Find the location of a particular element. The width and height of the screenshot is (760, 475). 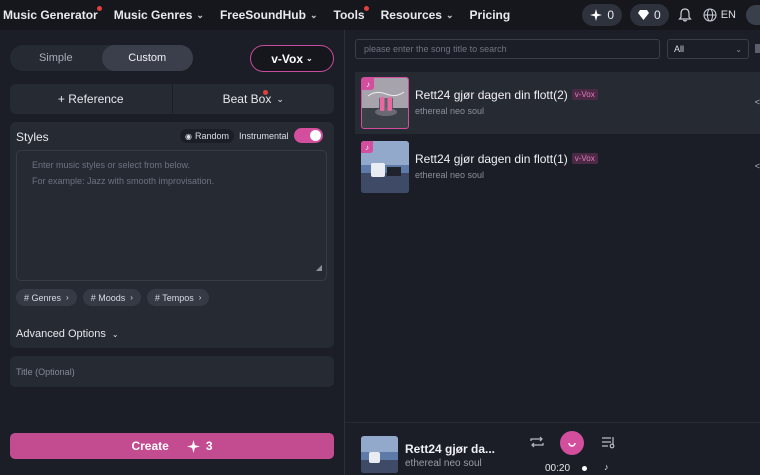

beat-box-button: Beat Box ⌄ is located at coordinates (254, 99).